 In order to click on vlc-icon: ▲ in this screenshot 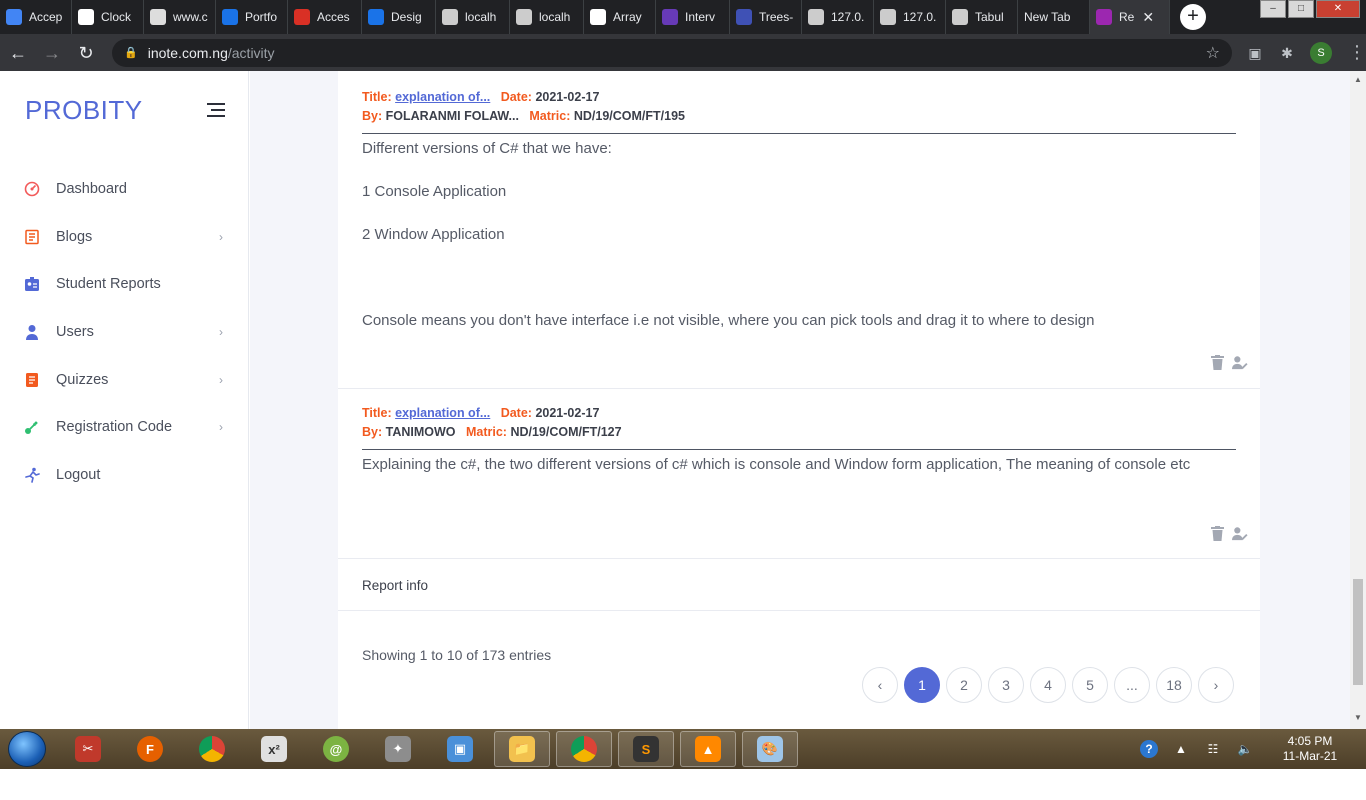, I will do `click(708, 749)`.